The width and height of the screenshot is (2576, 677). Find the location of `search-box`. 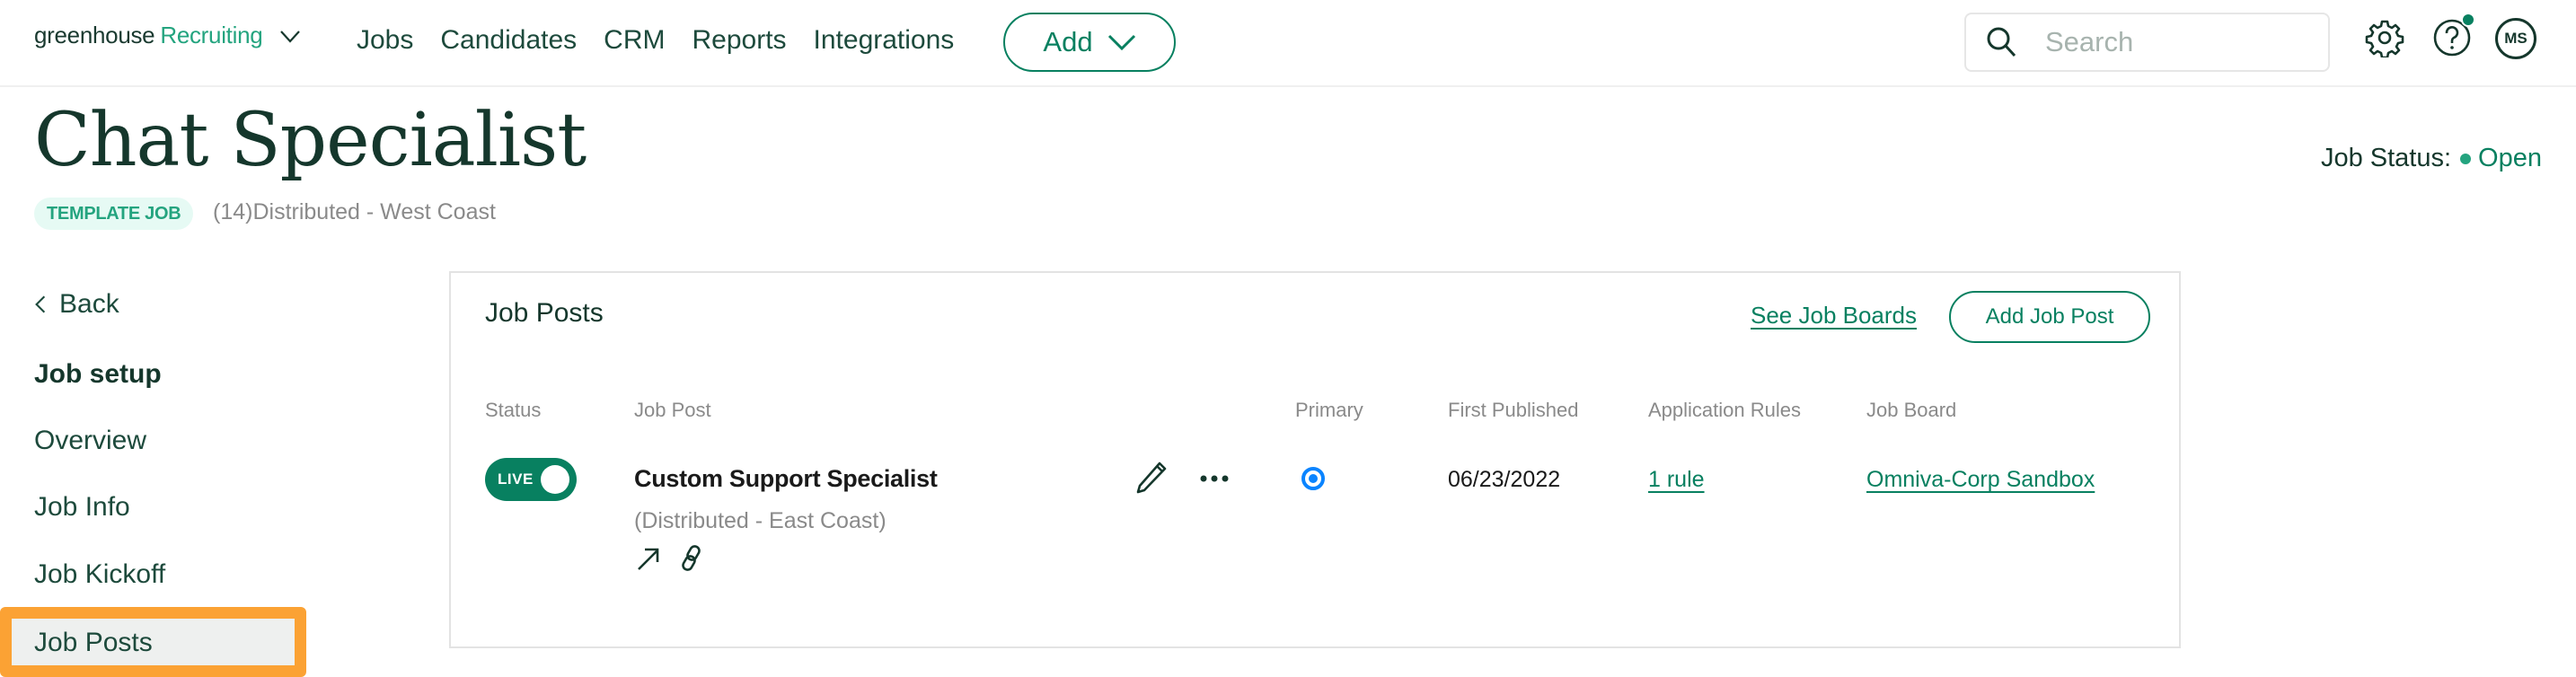

search-box is located at coordinates (2147, 42).